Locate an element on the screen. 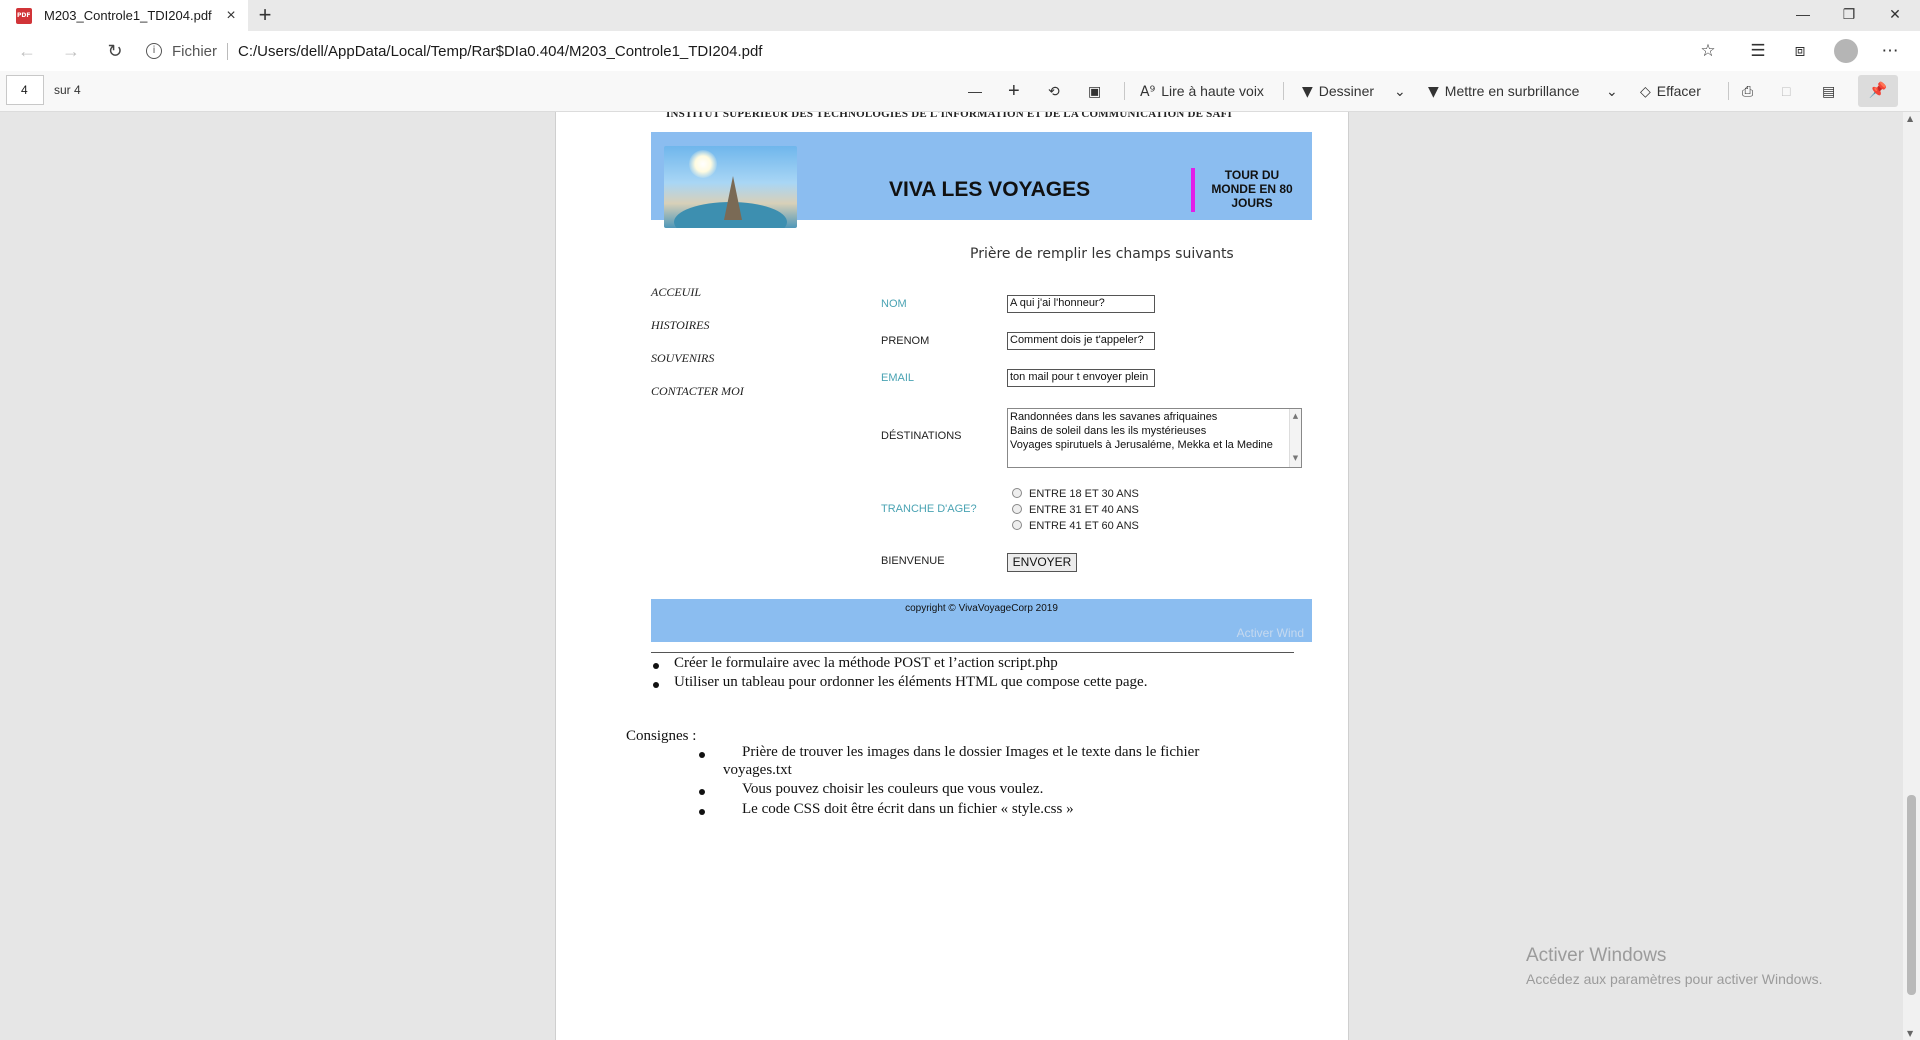 The image size is (1920, 1040). mockup-site-title: VIVA LES VOYAGES is located at coordinates (990, 189).